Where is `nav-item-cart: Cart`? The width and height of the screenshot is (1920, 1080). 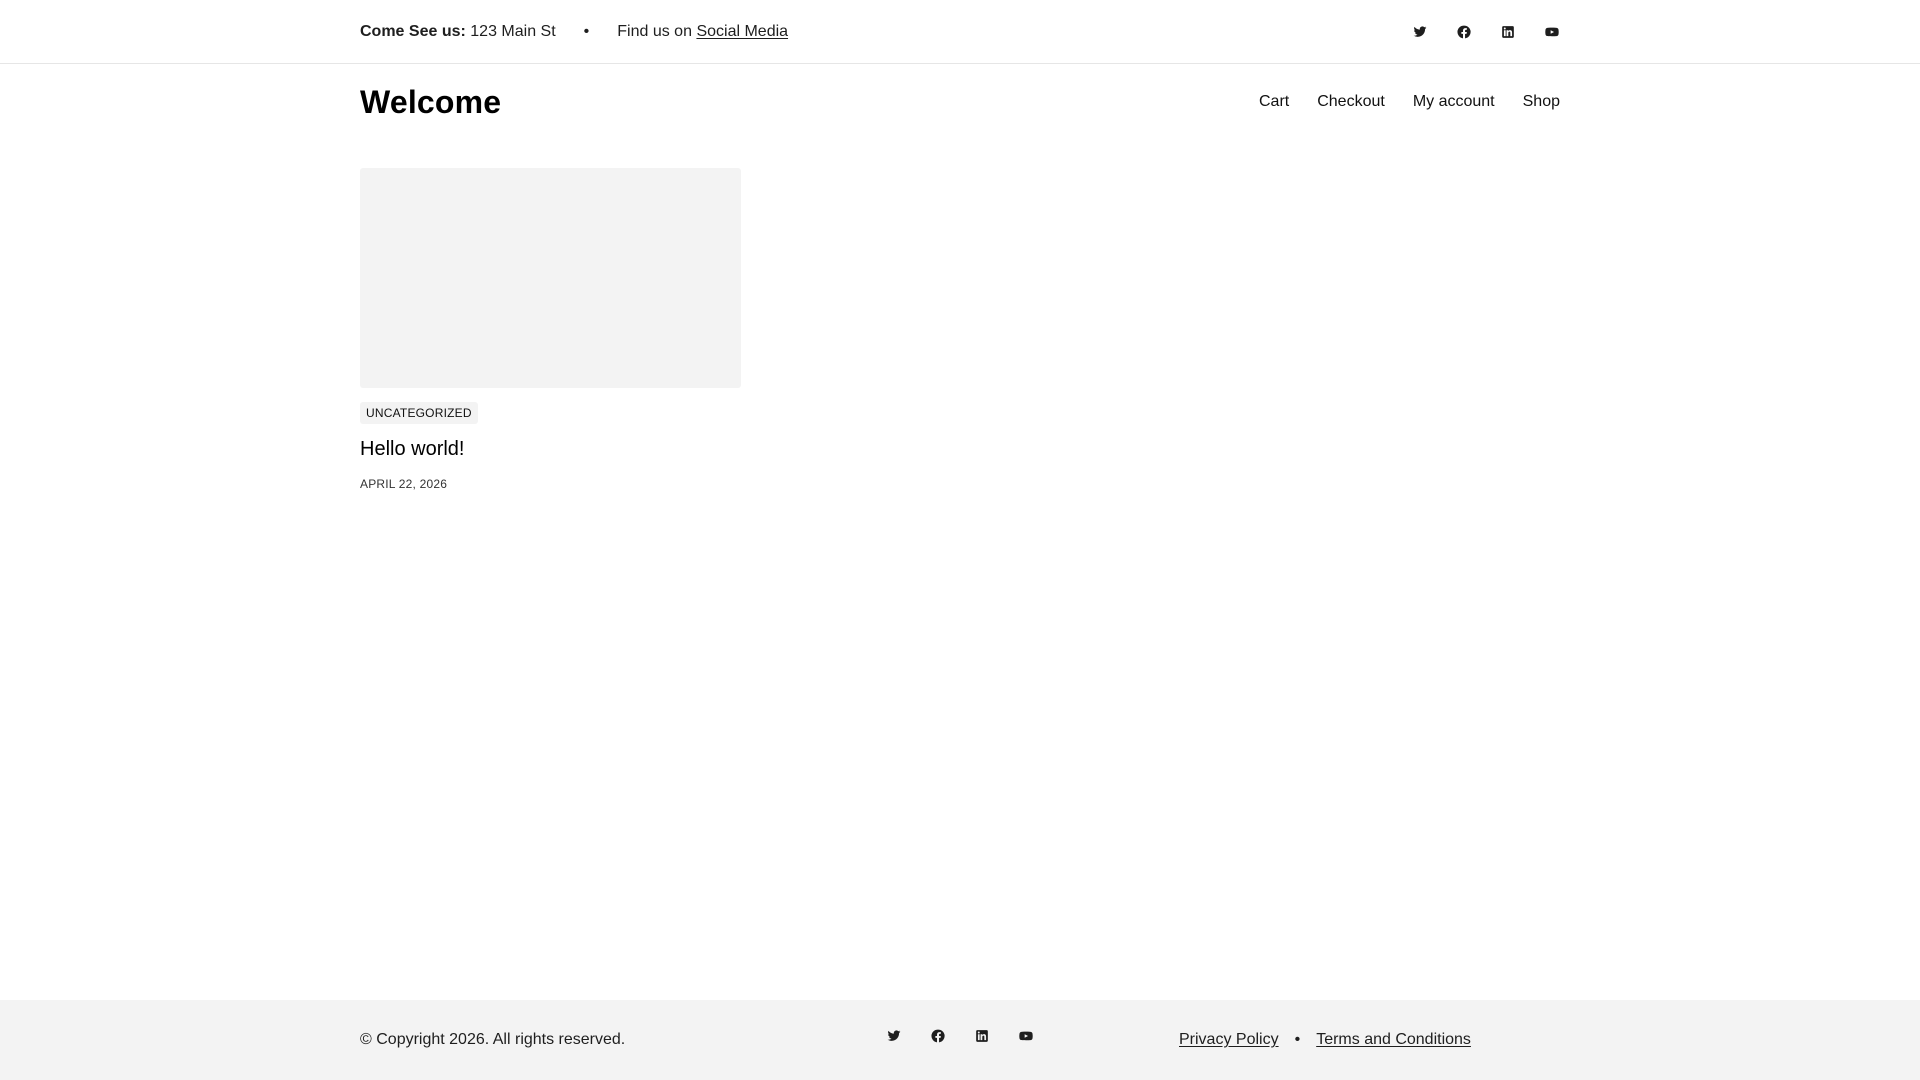
nav-item-cart: Cart is located at coordinates (1274, 102).